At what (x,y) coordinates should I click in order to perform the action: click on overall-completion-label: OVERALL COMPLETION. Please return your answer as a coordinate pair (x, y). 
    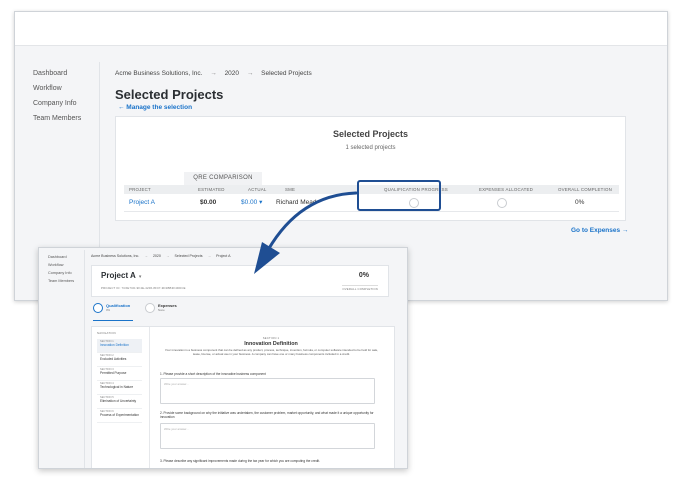
    Looking at the image, I should click on (360, 288).